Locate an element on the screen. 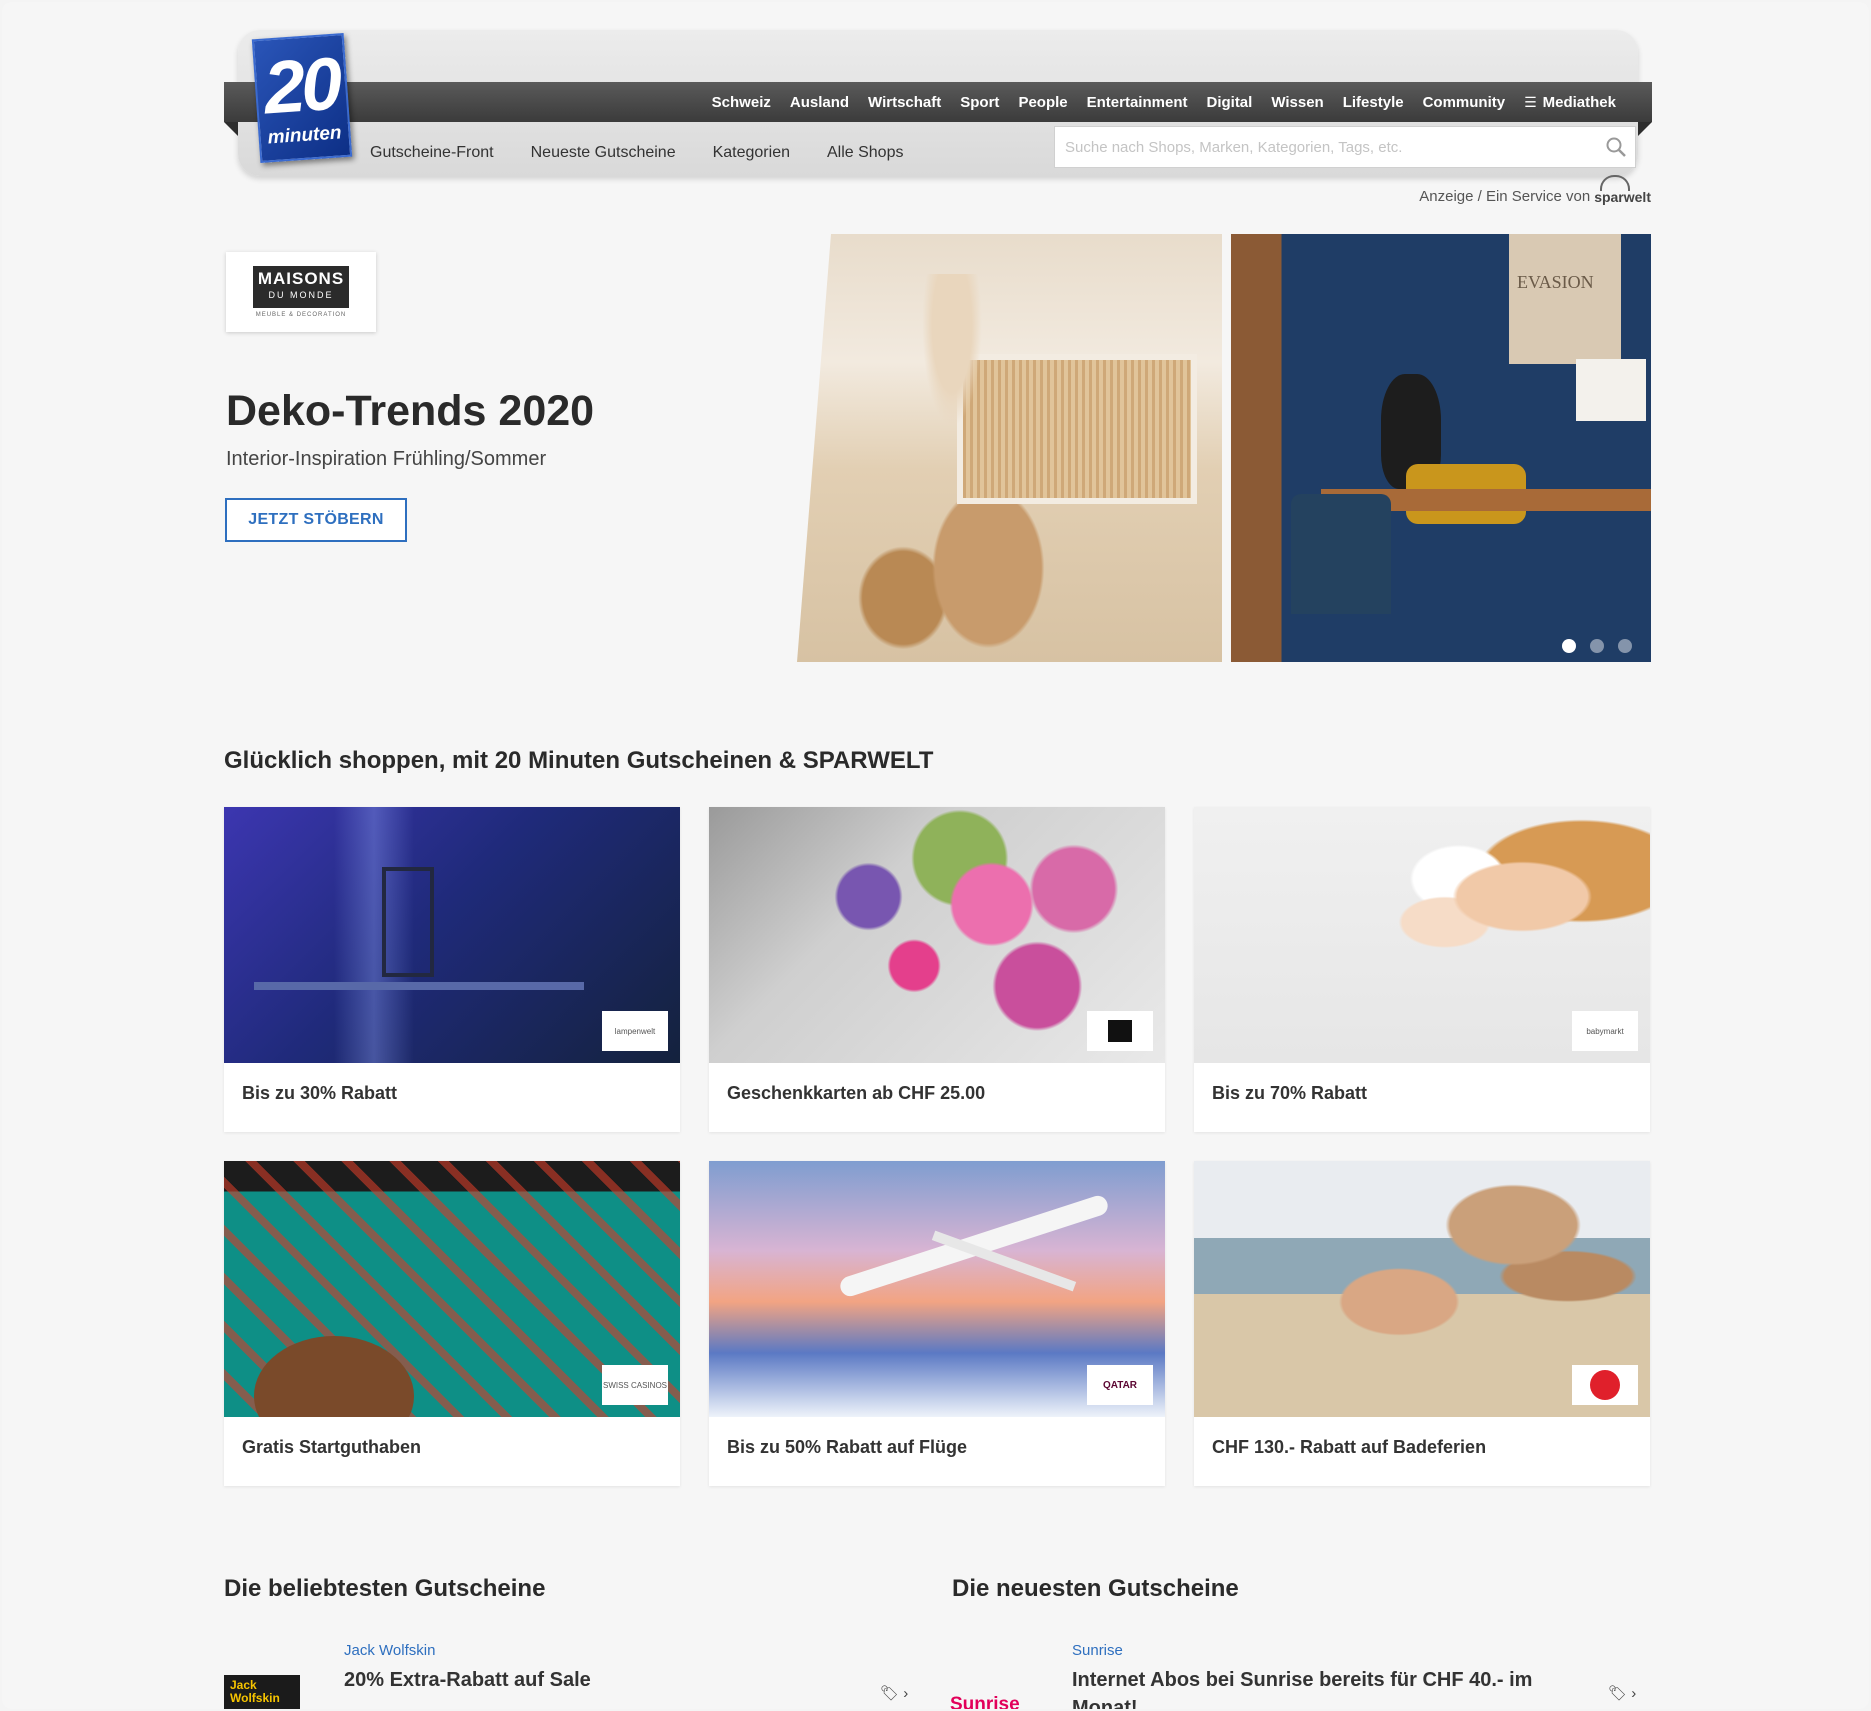 The height and width of the screenshot is (1711, 1871). chair-blue is located at coordinates (1341, 554).